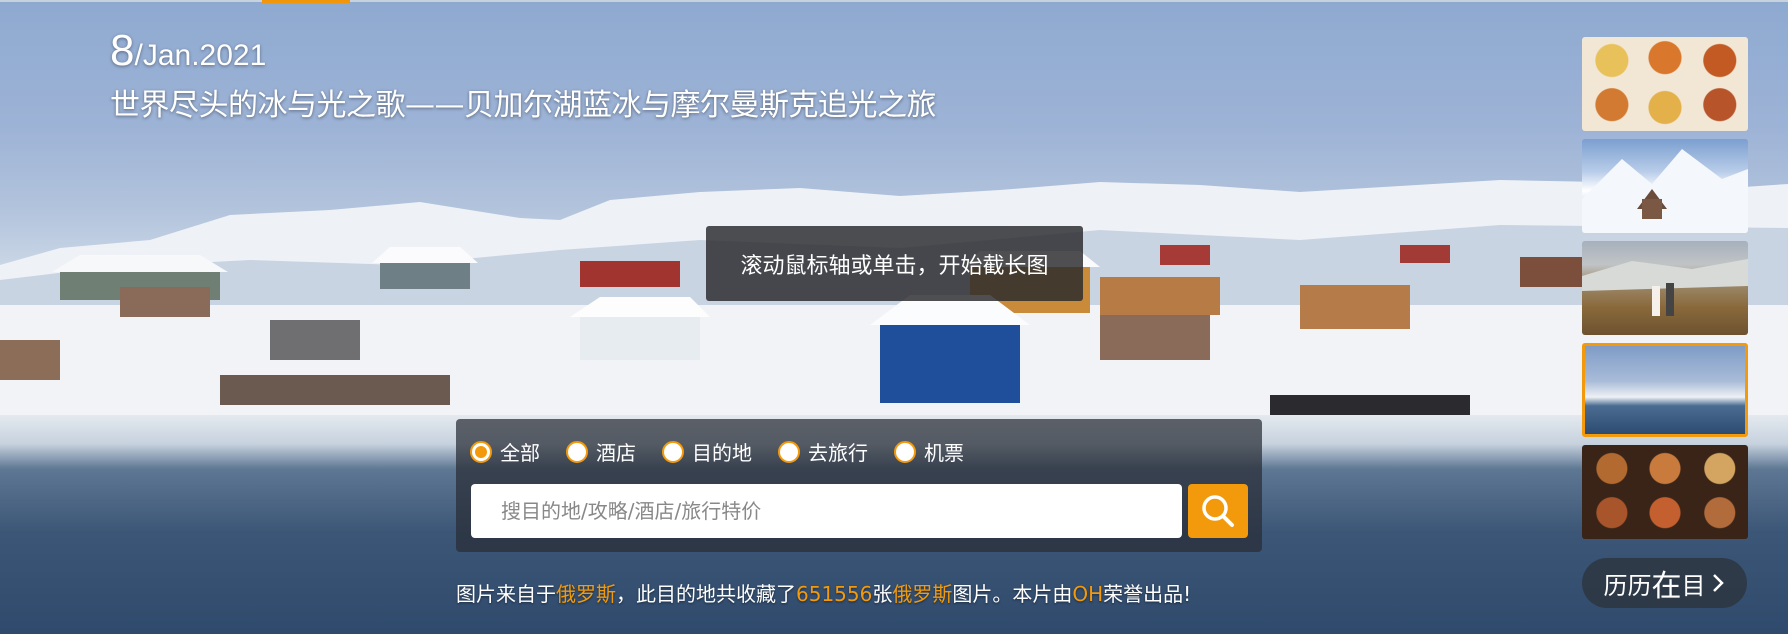 The image size is (1788, 634). What do you see at coordinates (506, 594) in the screenshot?
I see `credit-text: 图片来自于` at bounding box center [506, 594].